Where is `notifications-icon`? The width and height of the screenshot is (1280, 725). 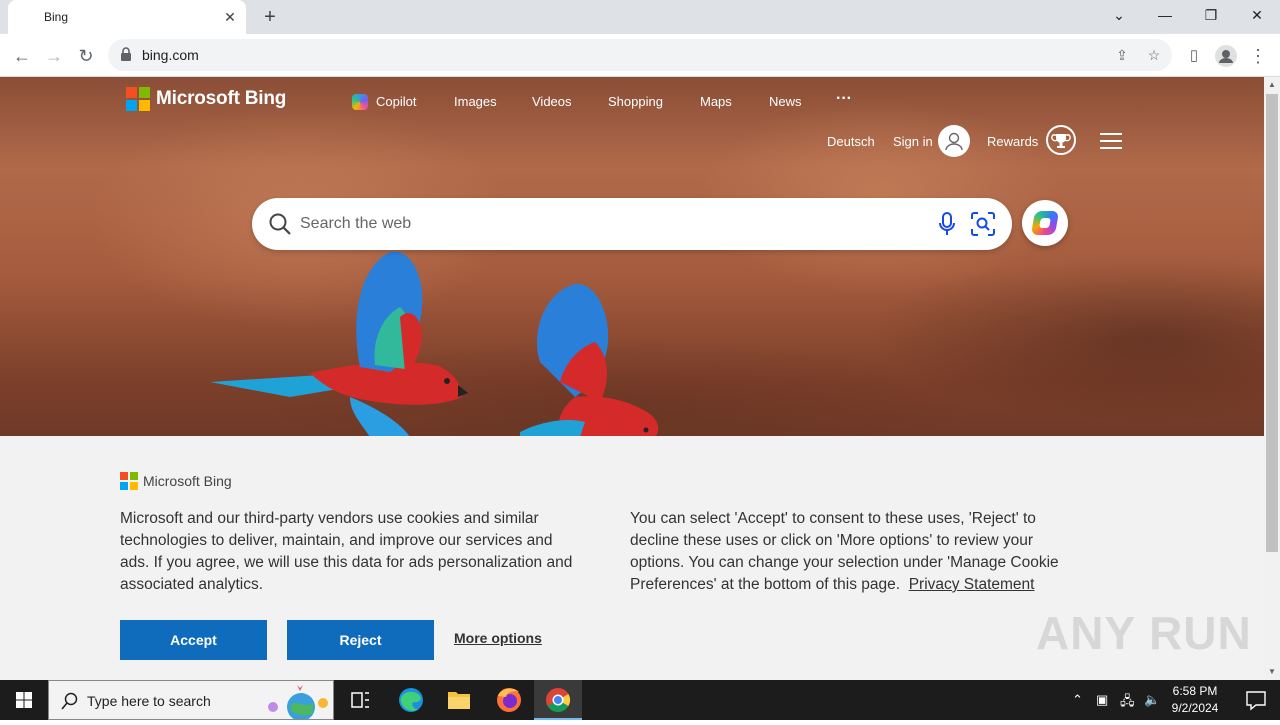
notifications-icon is located at coordinates (1256, 700).